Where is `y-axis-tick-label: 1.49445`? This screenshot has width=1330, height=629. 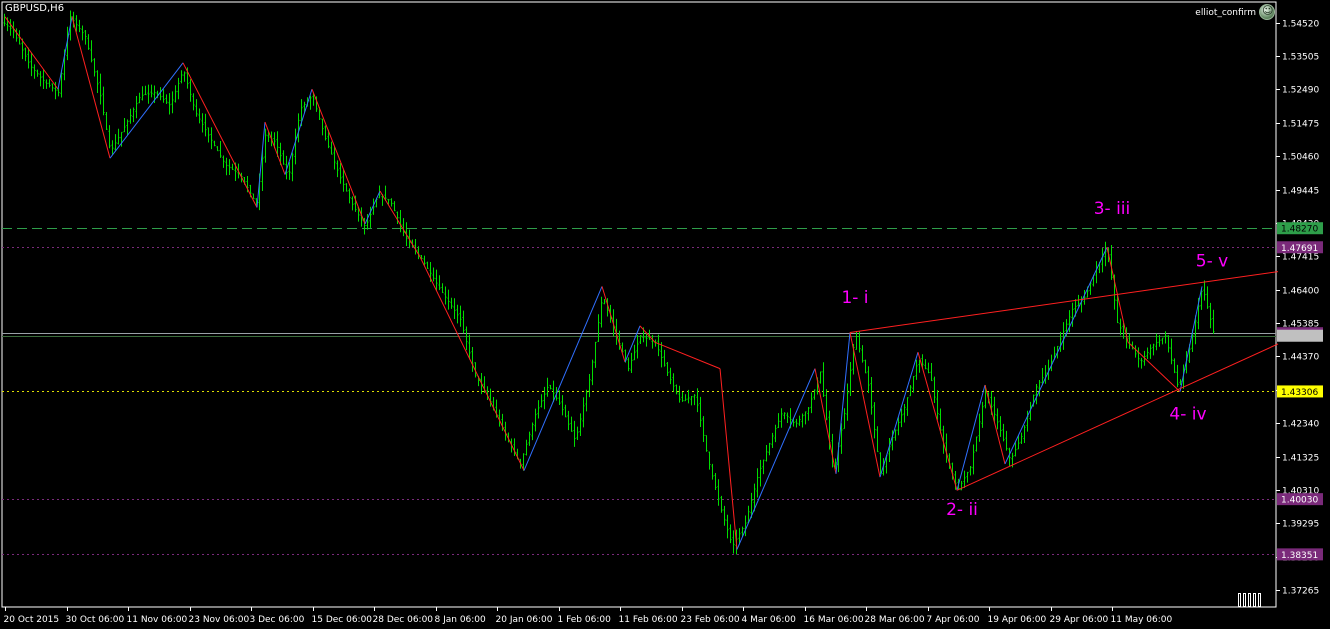 y-axis-tick-label: 1.49445 is located at coordinates (1300, 192).